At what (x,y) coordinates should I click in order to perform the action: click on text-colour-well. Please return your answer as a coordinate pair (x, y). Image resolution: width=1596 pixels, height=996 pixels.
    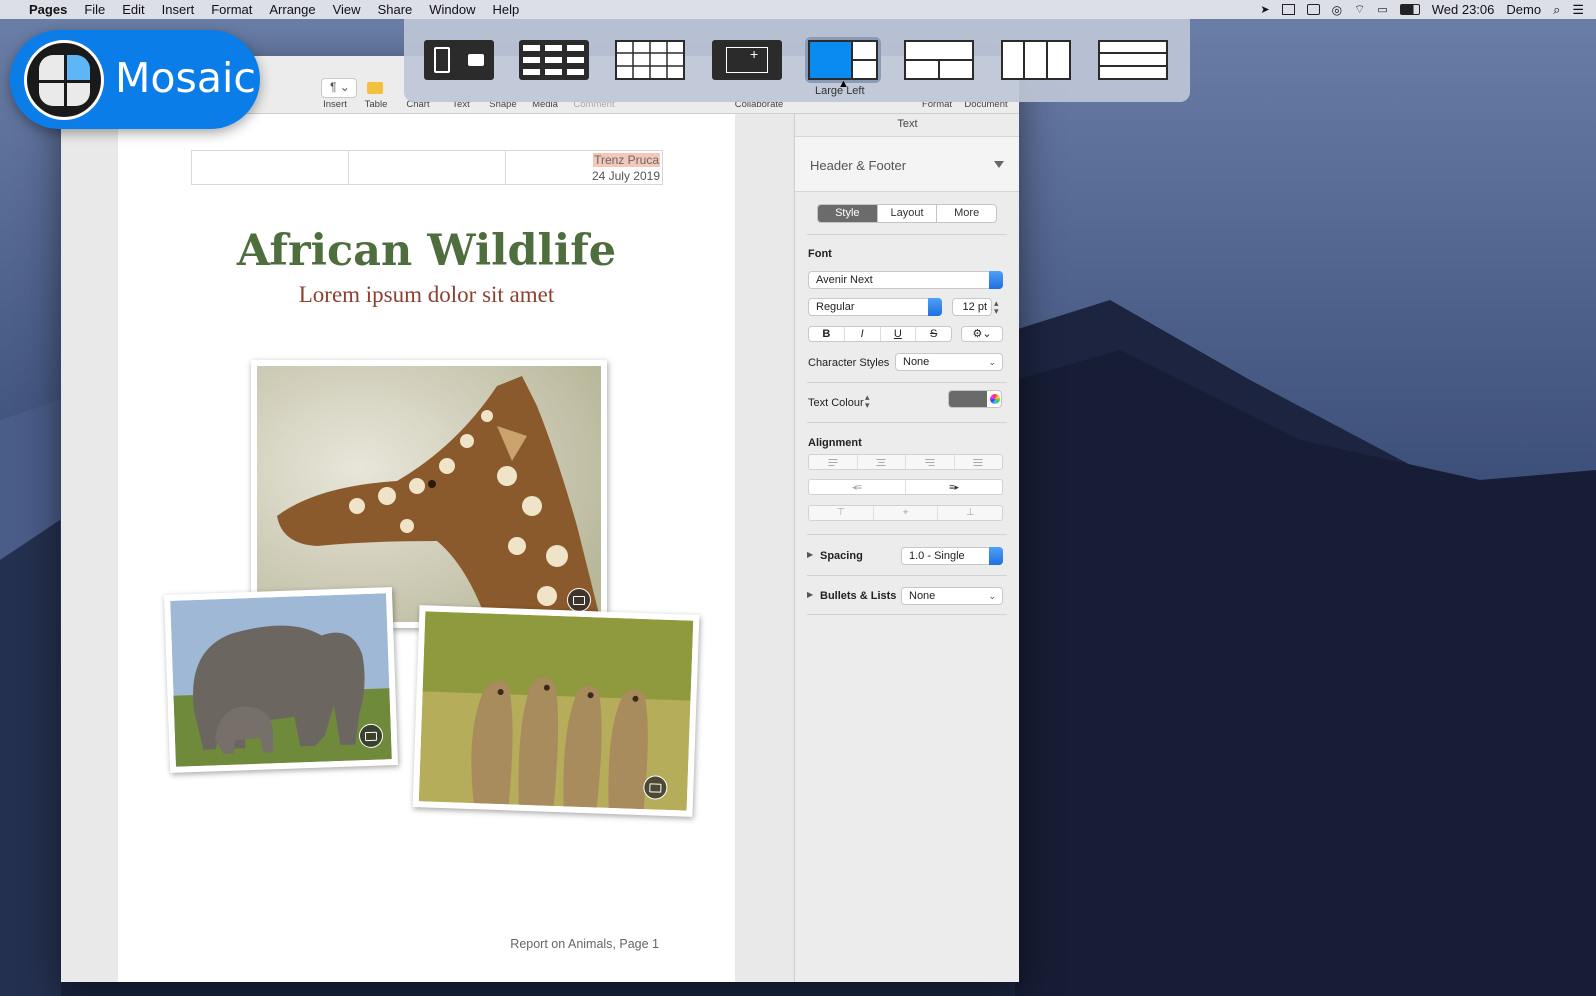
    Looking at the image, I should click on (975, 399).